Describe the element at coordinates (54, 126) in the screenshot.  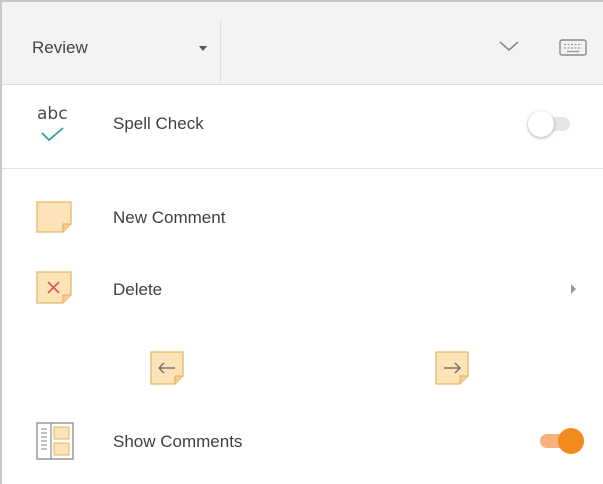
I see `spell-check-icon: abc` at that location.